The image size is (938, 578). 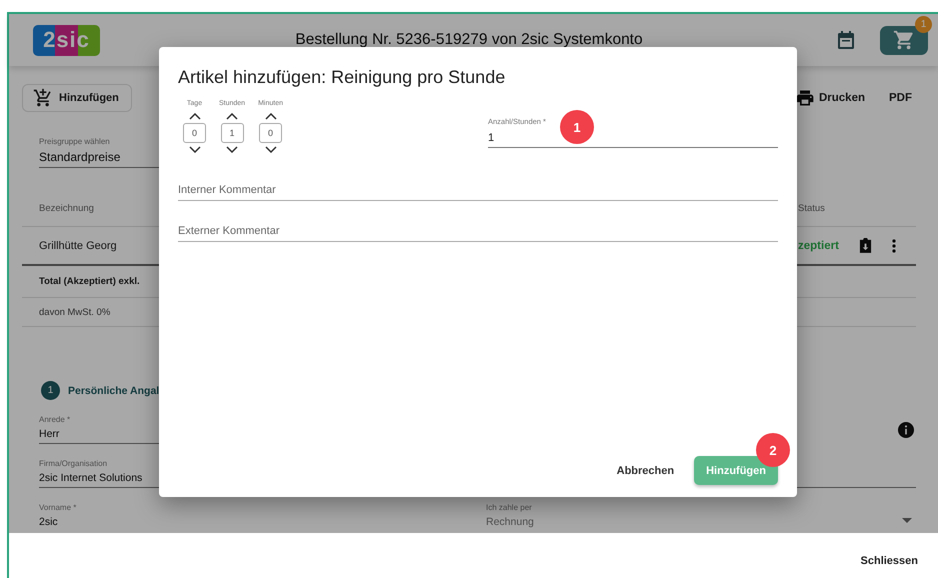 What do you see at coordinates (50, 390) in the screenshot?
I see `step-badge: 1` at bounding box center [50, 390].